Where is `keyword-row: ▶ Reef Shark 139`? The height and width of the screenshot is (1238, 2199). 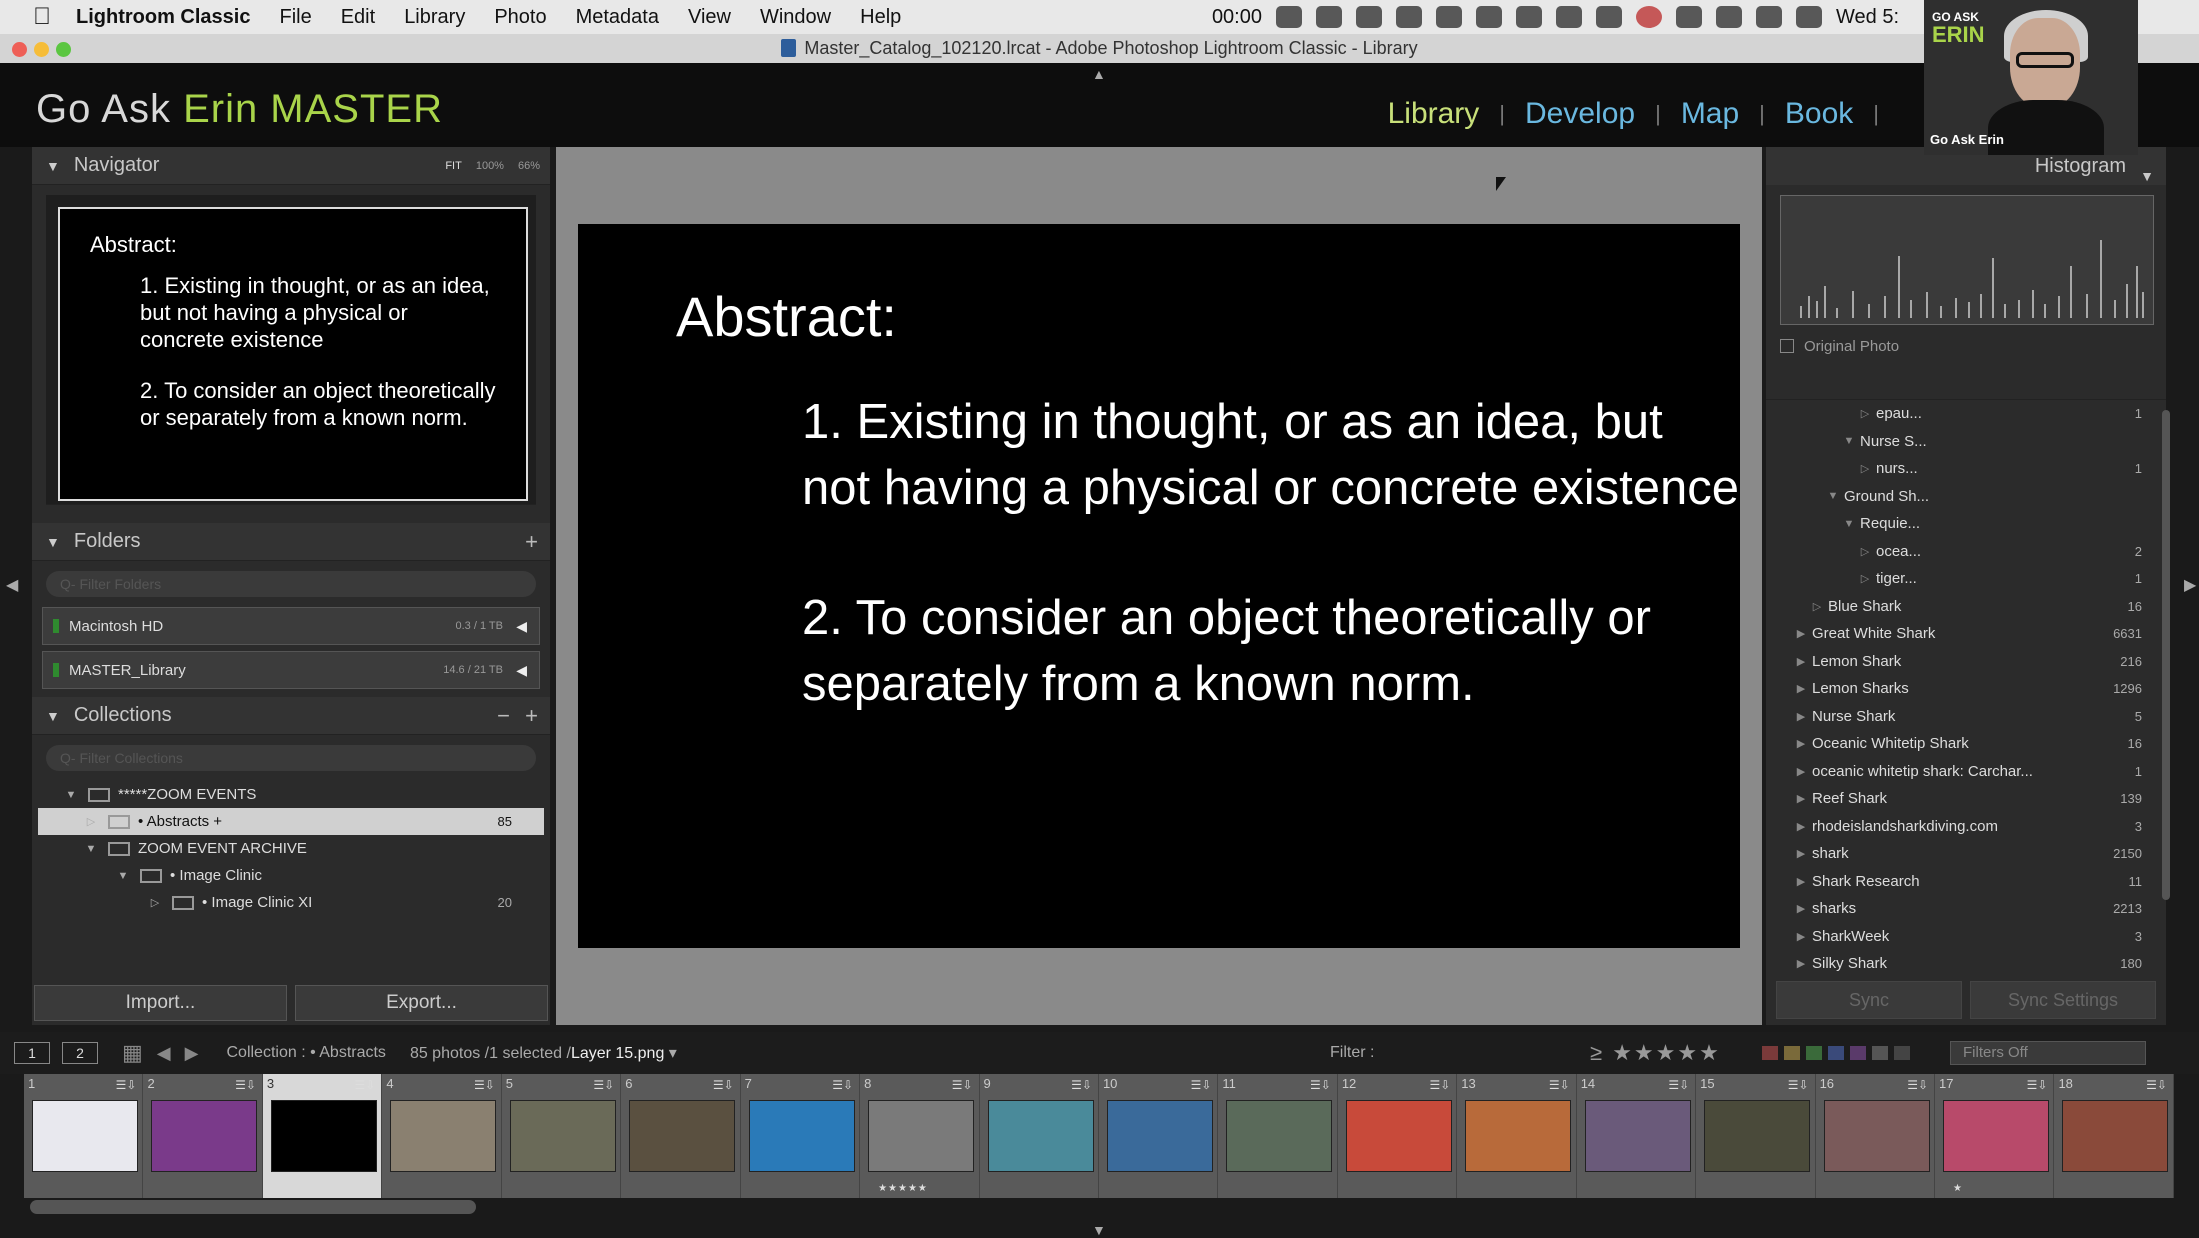 keyword-row: ▶ Reef Shark 139 is located at coordinates (1966, 799).